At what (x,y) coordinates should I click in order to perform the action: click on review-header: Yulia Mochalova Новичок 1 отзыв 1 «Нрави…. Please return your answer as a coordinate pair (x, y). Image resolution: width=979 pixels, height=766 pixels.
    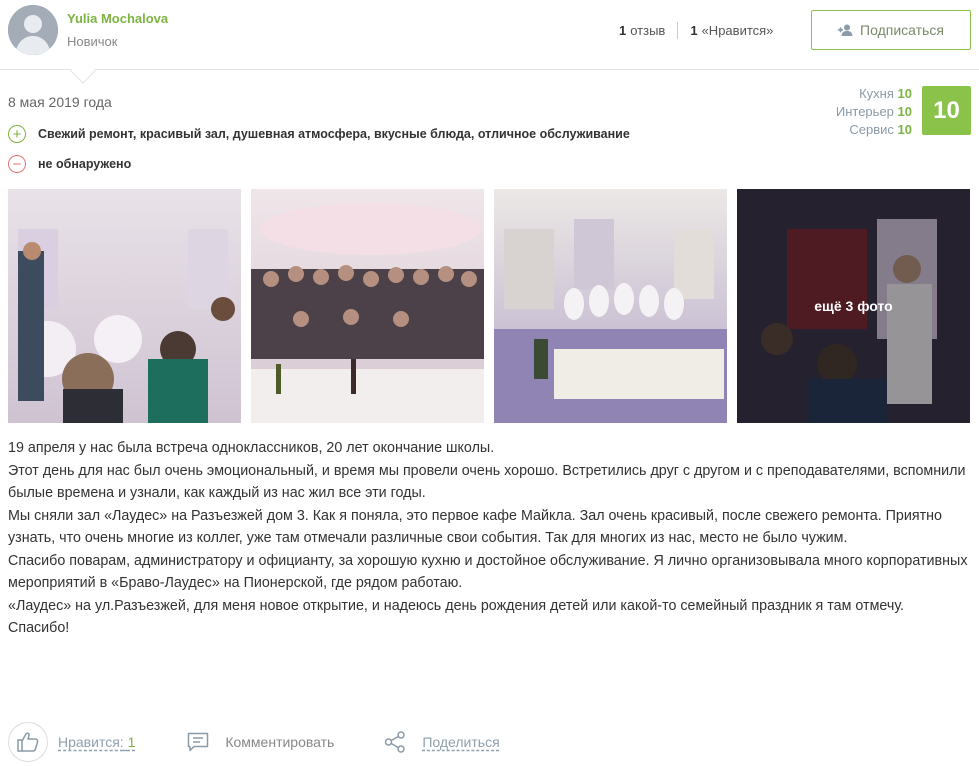
    Looking at the image, I should click on (489, 35).